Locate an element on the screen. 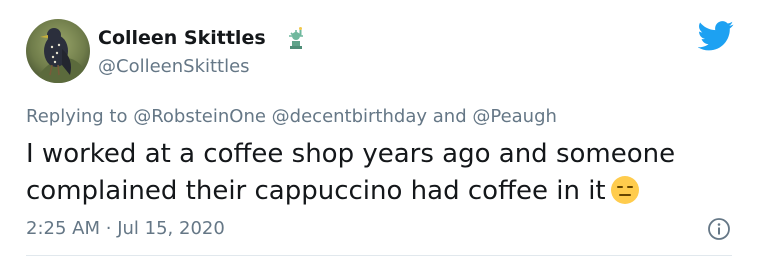 This screenshot has width=758, height=267. divider is located at coordinates (379, 255).